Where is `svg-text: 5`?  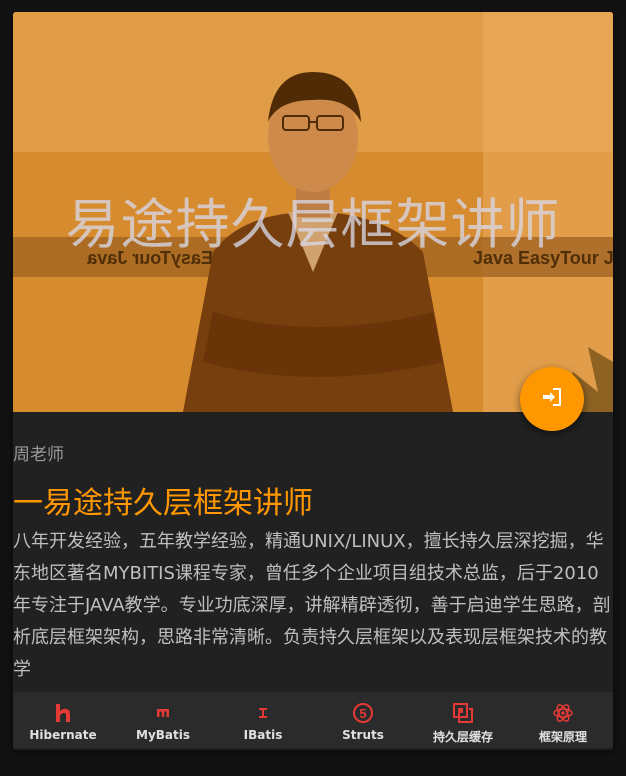 svg-text: 5 is located at coordinates (362, 713).